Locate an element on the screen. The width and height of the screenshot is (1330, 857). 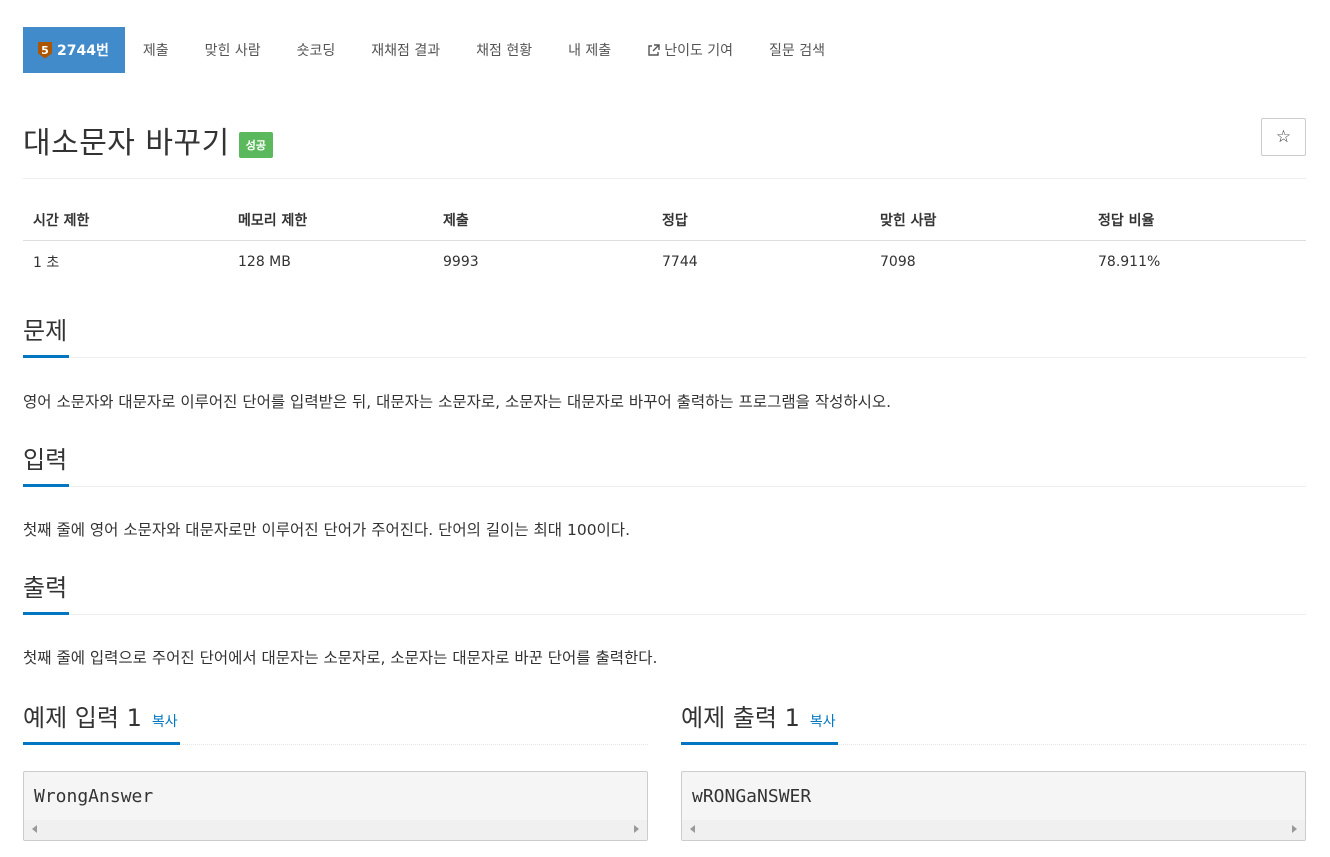
header-time-limit: 시간 제한 is located at coordinates (61, 221).